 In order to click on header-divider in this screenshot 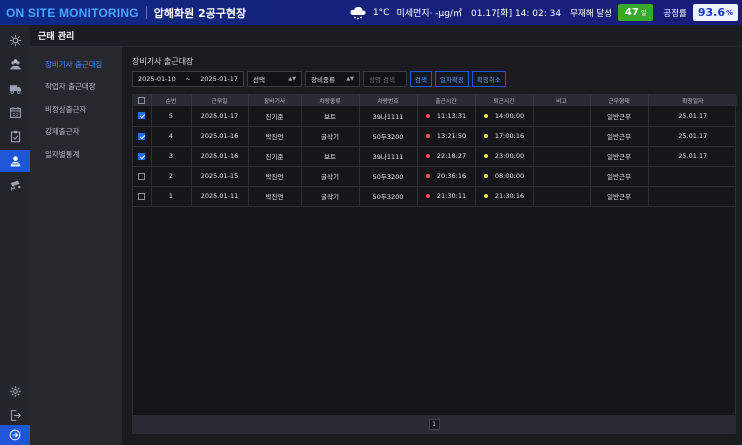, I will do `click(146, 12)`.